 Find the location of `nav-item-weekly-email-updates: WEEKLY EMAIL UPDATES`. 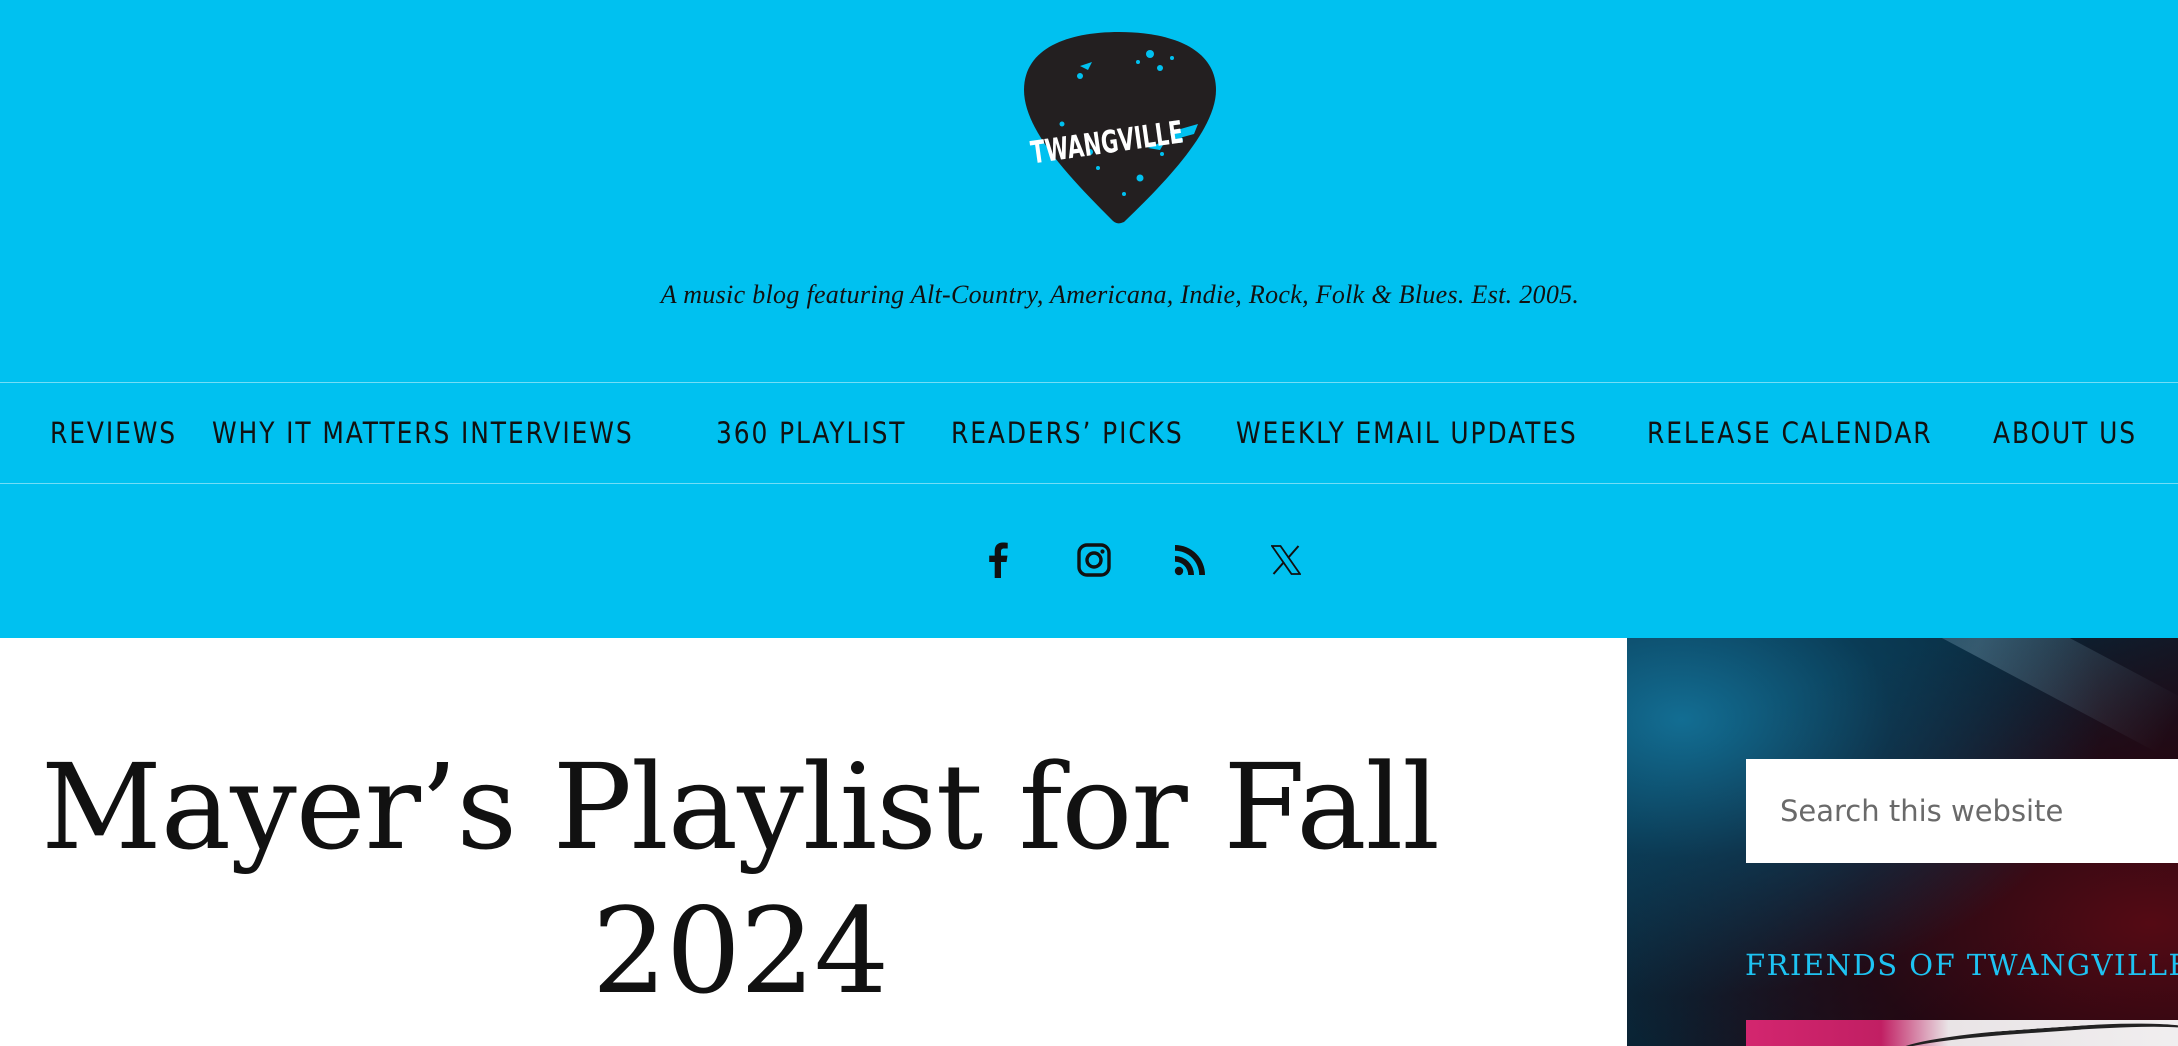

nav-item-weekly-email-updates: WEEKLY EMAIL UPDATES is located at coordinates (1407, 433).